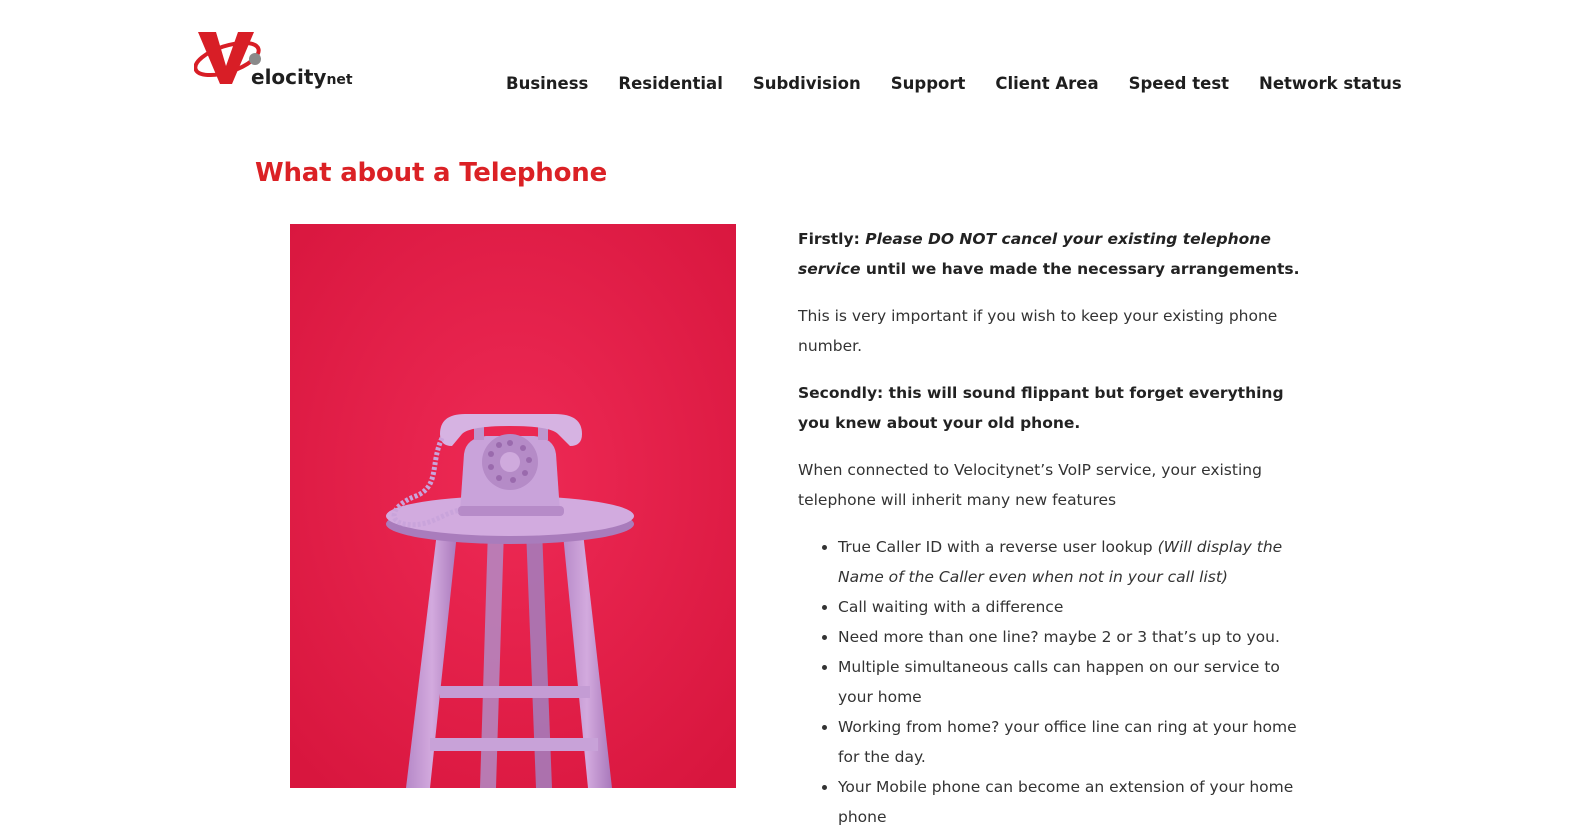  I want to click on logo-wordmark: elocitynet, so click(302, 77).